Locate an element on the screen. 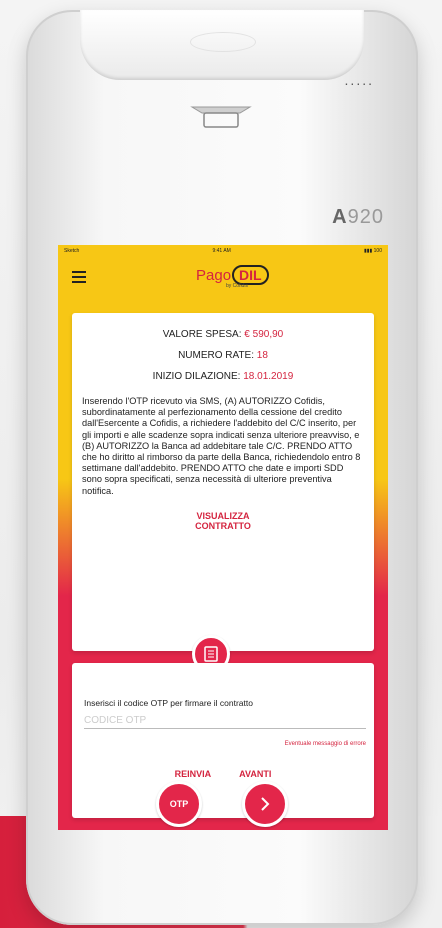 Image resolution: width=442 pixels, height=928 pixels. resend-button: REINVIA is located at coordinates (193, 774).